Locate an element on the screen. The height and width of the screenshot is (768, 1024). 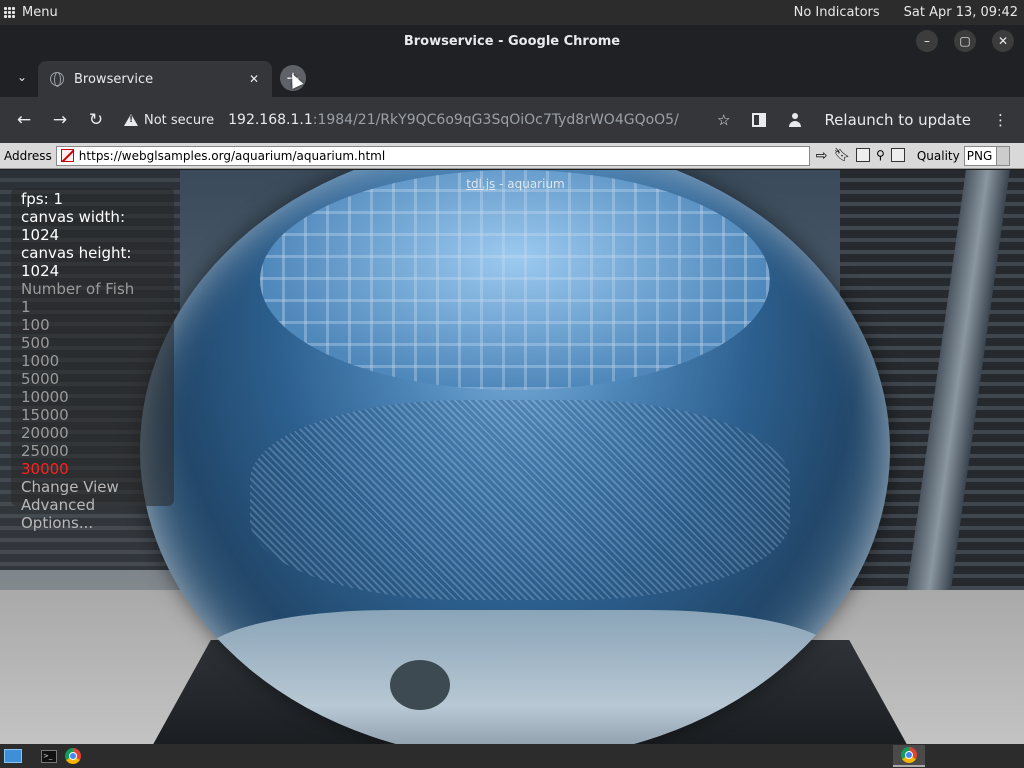
chrome-window-icon is located at coordinates (909, 755).